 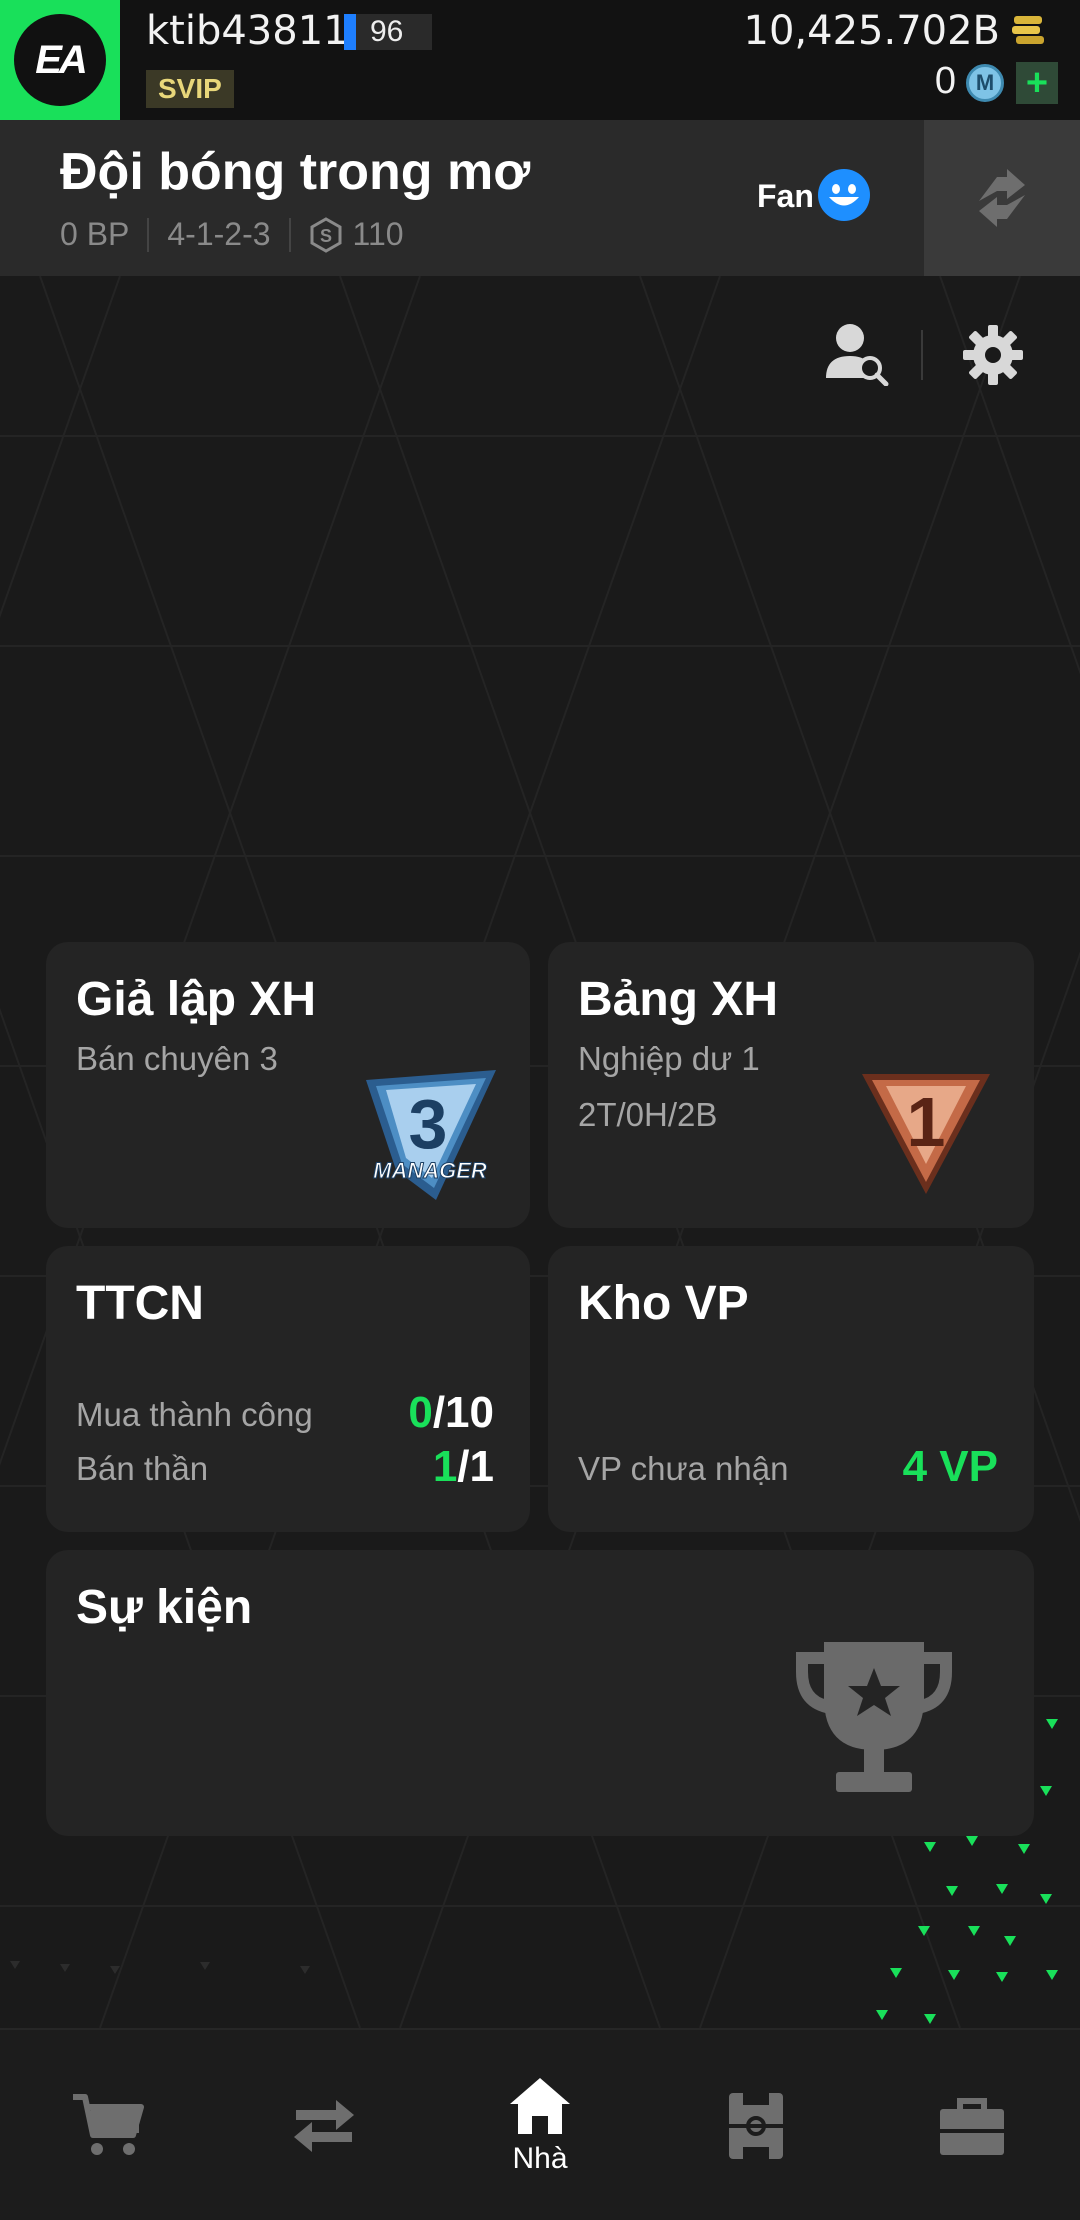 I want to click on team-header: Đội bóng trong mơ 0 BP 4-1-2-3 S 110 Fan, so click(x=540, y=198).